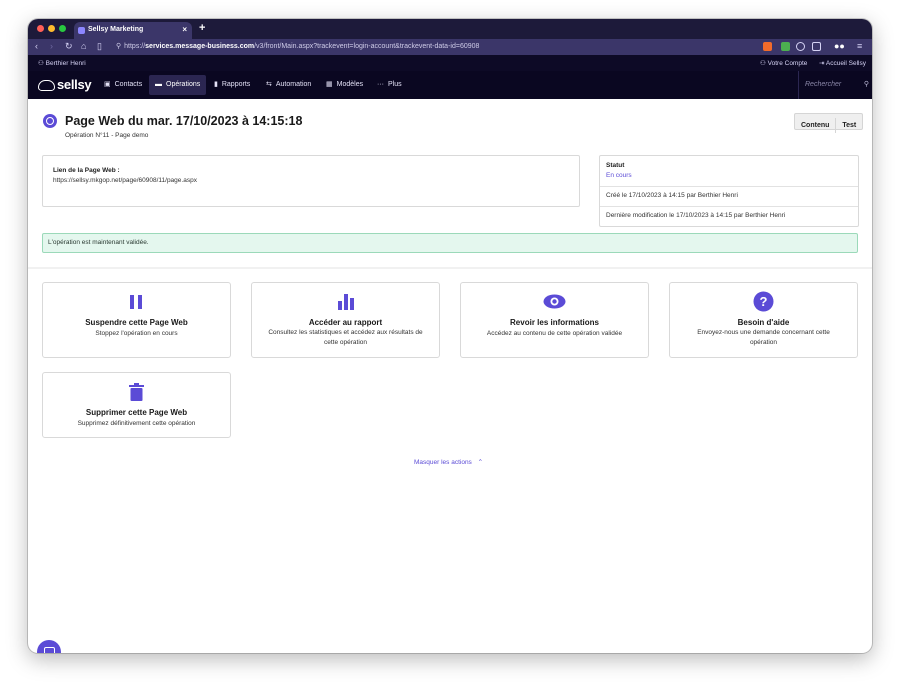  What do you see at coordinates (74, 84) in the screenshot?
I see `logo-text: sellsy` at bounding box center [74, 84].